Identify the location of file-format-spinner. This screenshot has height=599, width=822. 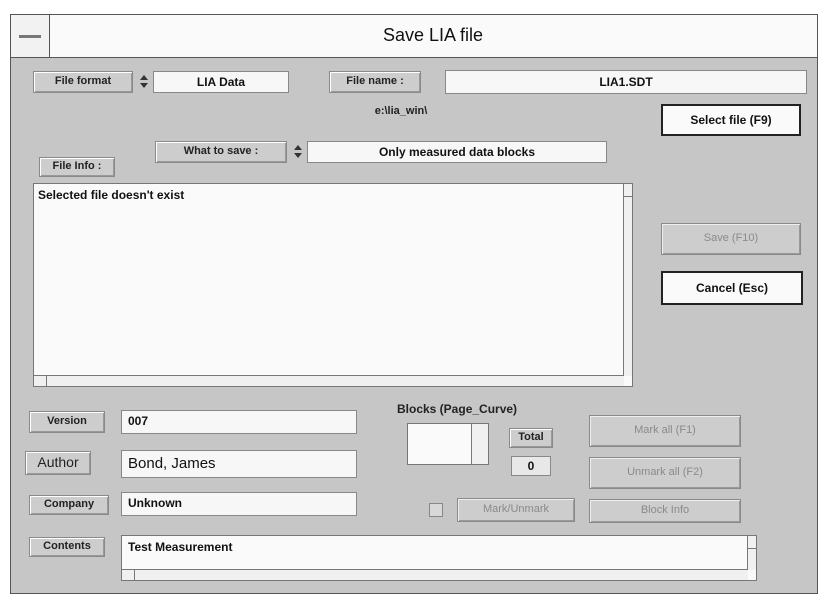
(144, 82).